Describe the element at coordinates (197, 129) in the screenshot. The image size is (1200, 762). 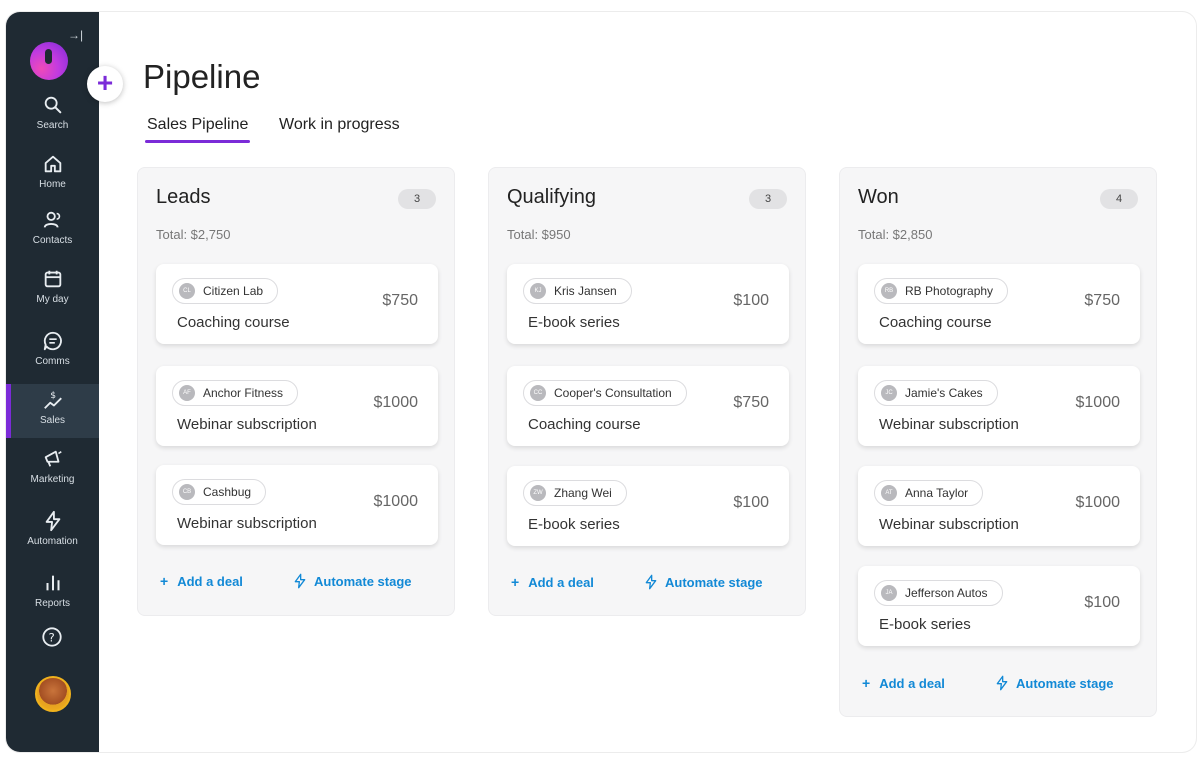
I see `tab-sales-pipeline: Sales Pipeline` at that location.